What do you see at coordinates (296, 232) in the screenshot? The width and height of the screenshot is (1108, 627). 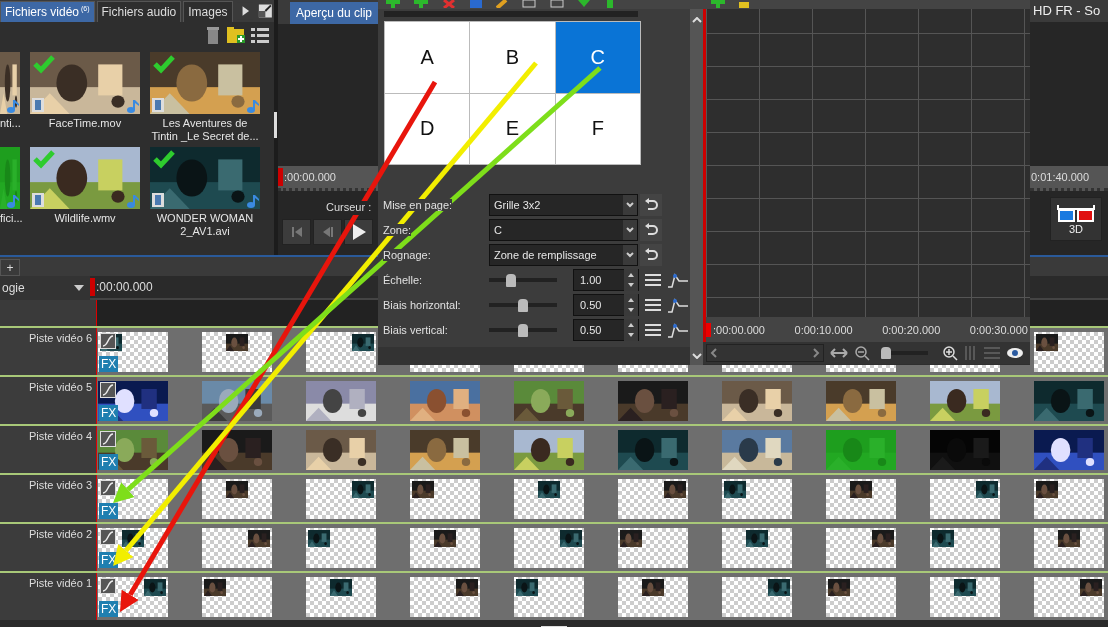 I see `skip-start-button` at bounding box center [296, 232].